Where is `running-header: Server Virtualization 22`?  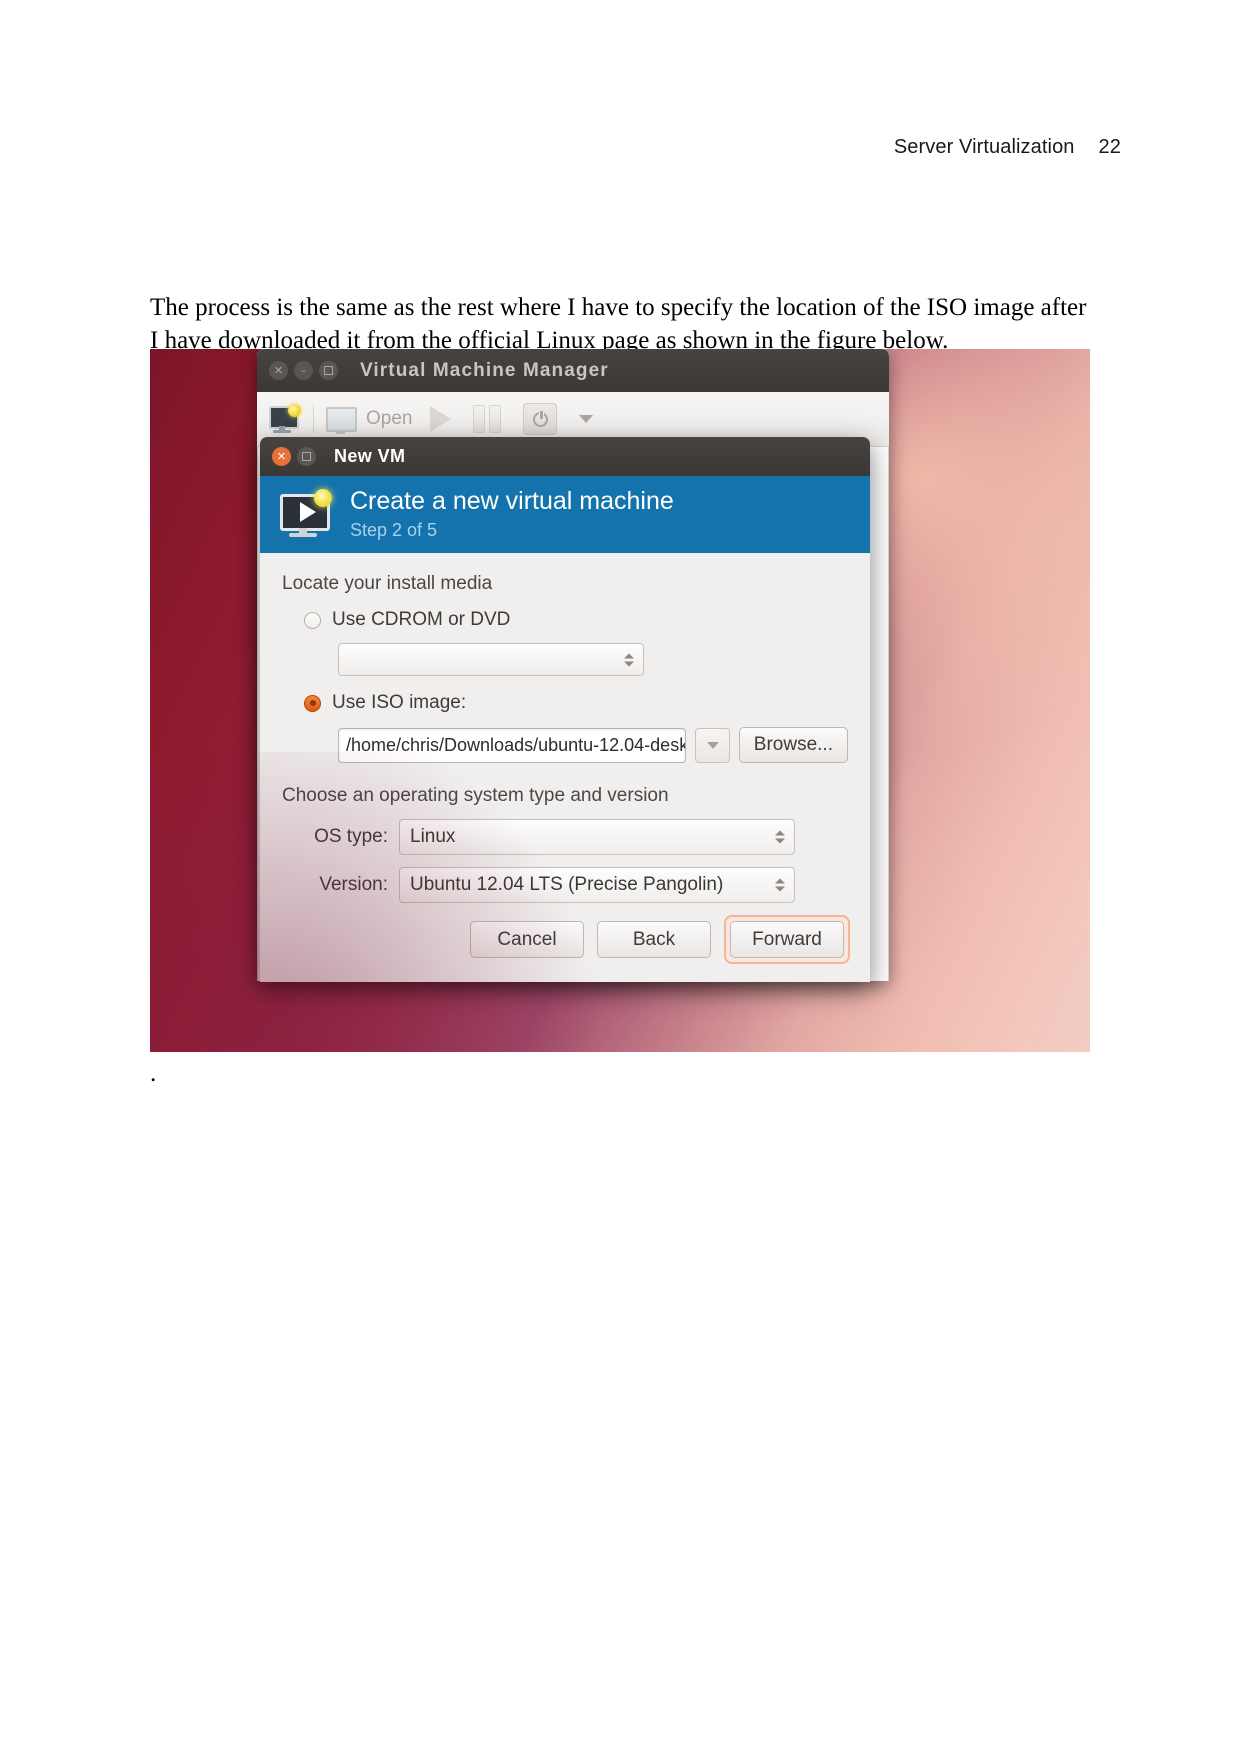 running-header: Server Virtualization 22 is located at coordinates (1007, 147).